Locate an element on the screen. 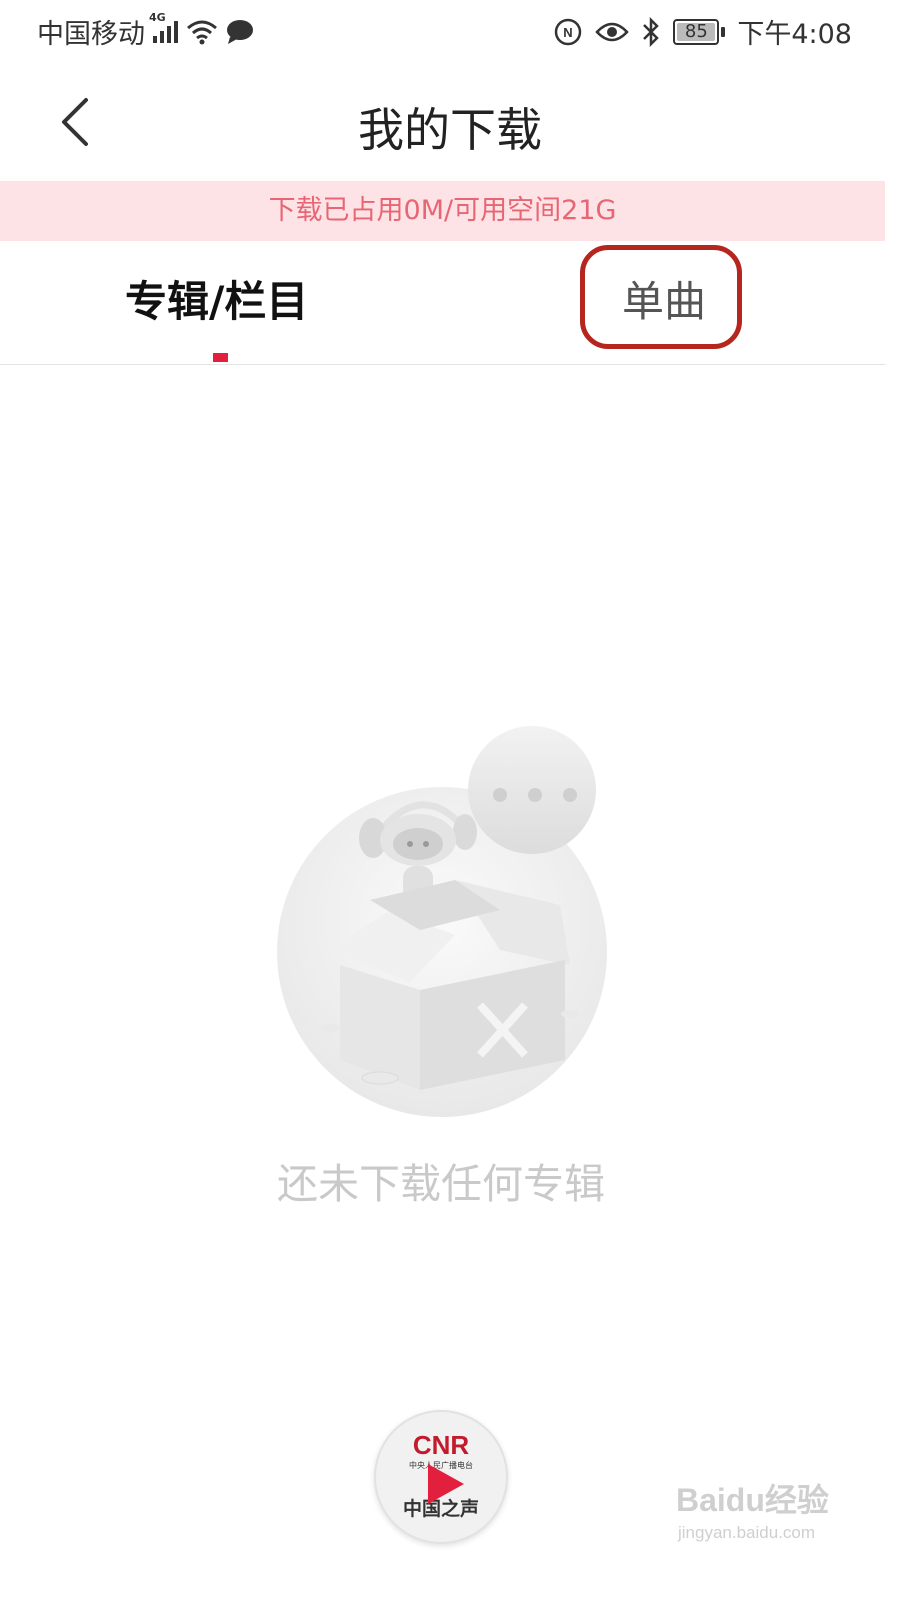 The image size is (900, 1600). mini-player-button: CNR 中央人民广播电台 中国之声 is located at coordinates (441, 1477).